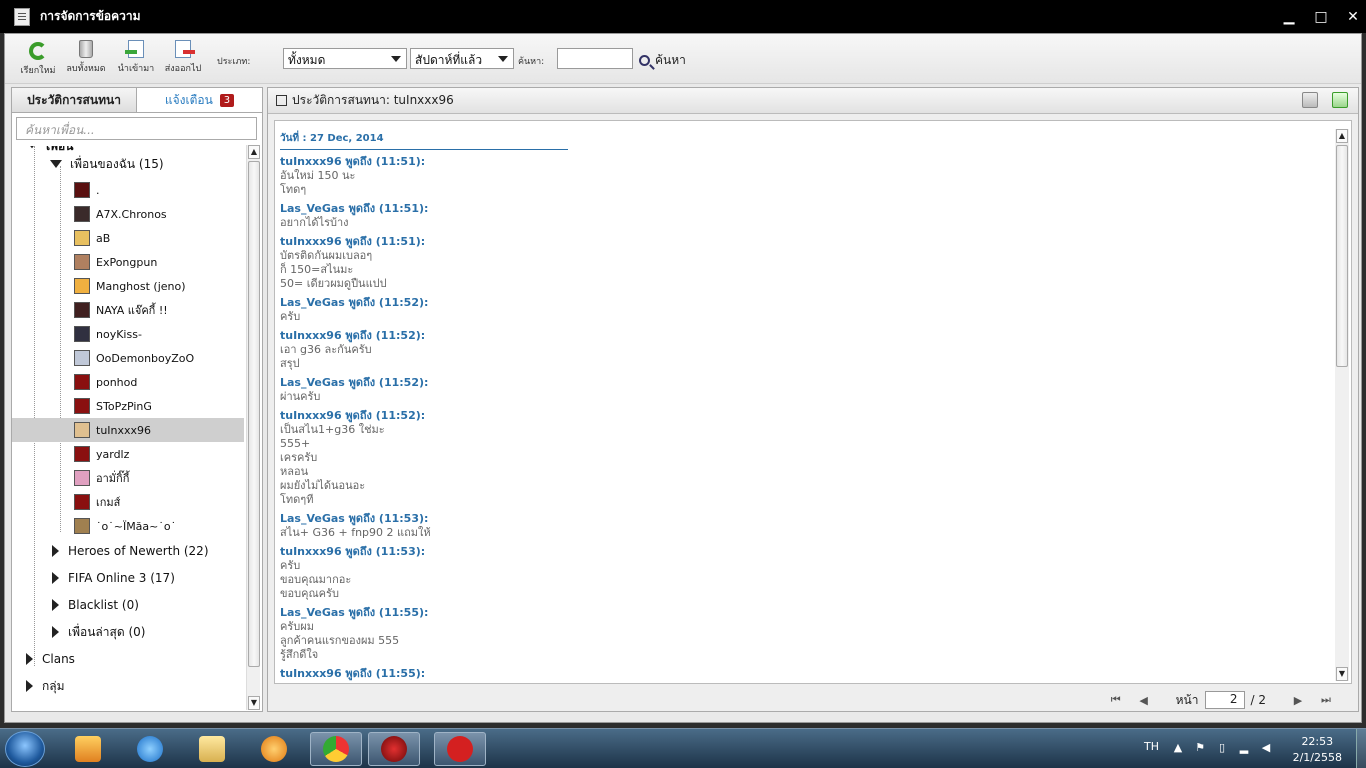 The width and height of the screenshot is (1366, 768). Describe the element at coordinates (1224, 700) in the screenshot. I see `page-input: 2` at that location.